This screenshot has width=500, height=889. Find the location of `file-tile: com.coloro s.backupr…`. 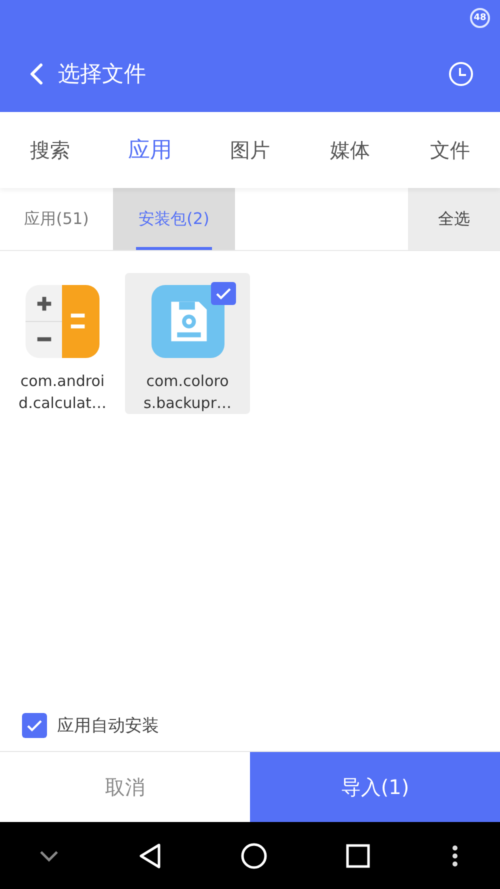

file-tile: com.coloro s.backupr… is located at coordinates (187, 343).